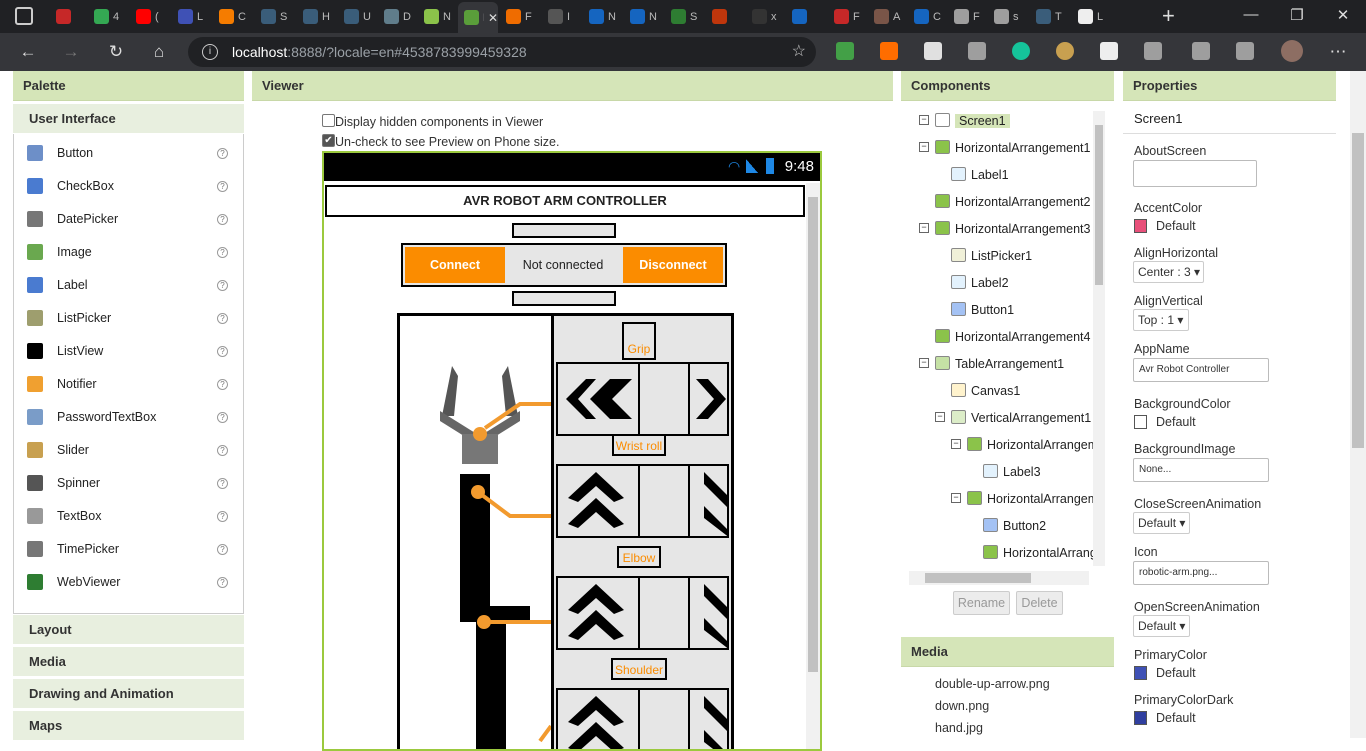 The height and width of the screenshot is (751, 1366). I want to click on background-color-value: Default, so click(1176, 422).